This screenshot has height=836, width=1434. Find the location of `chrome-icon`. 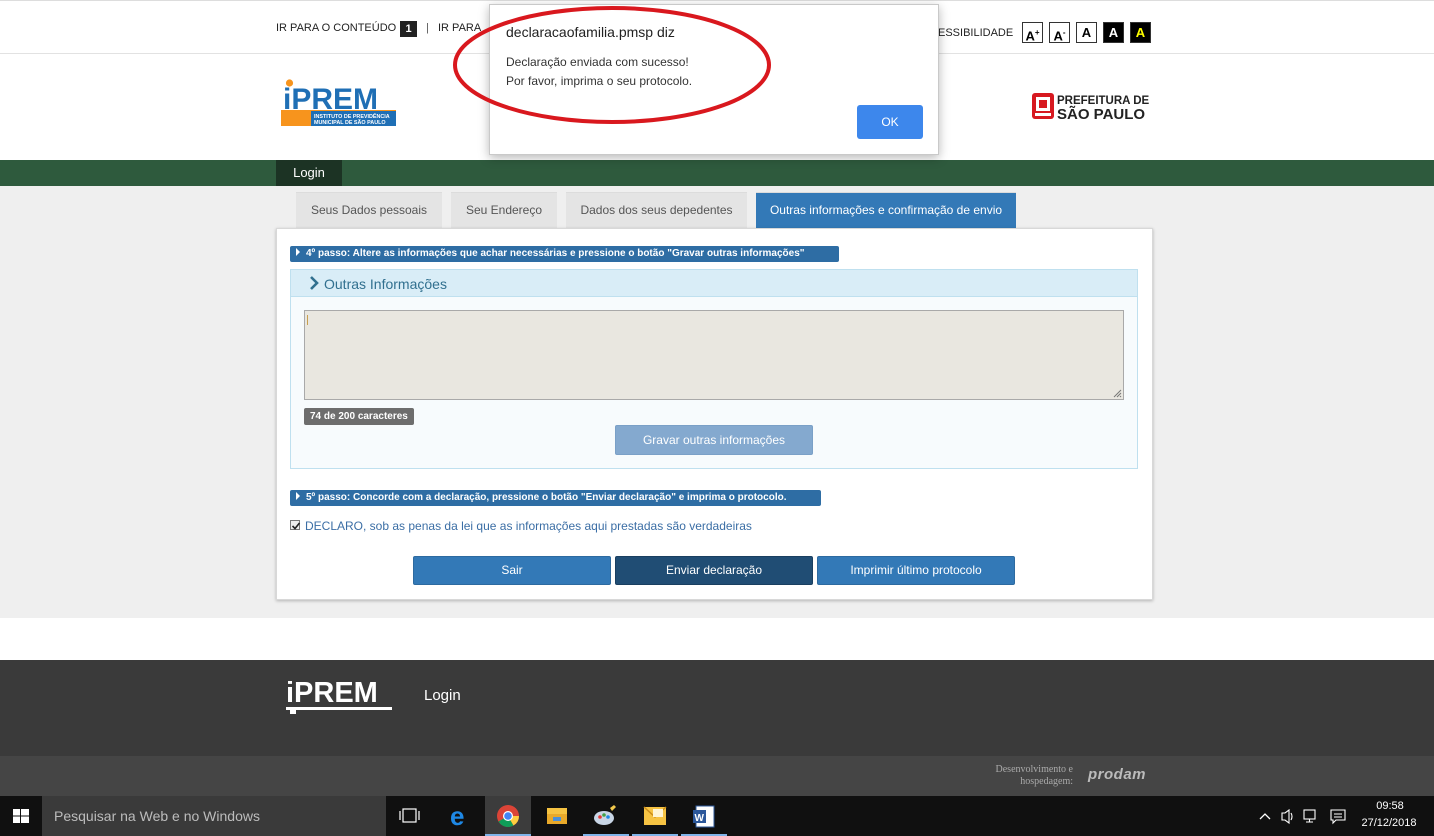

chrome-icon is located at coordinates (508, 816).